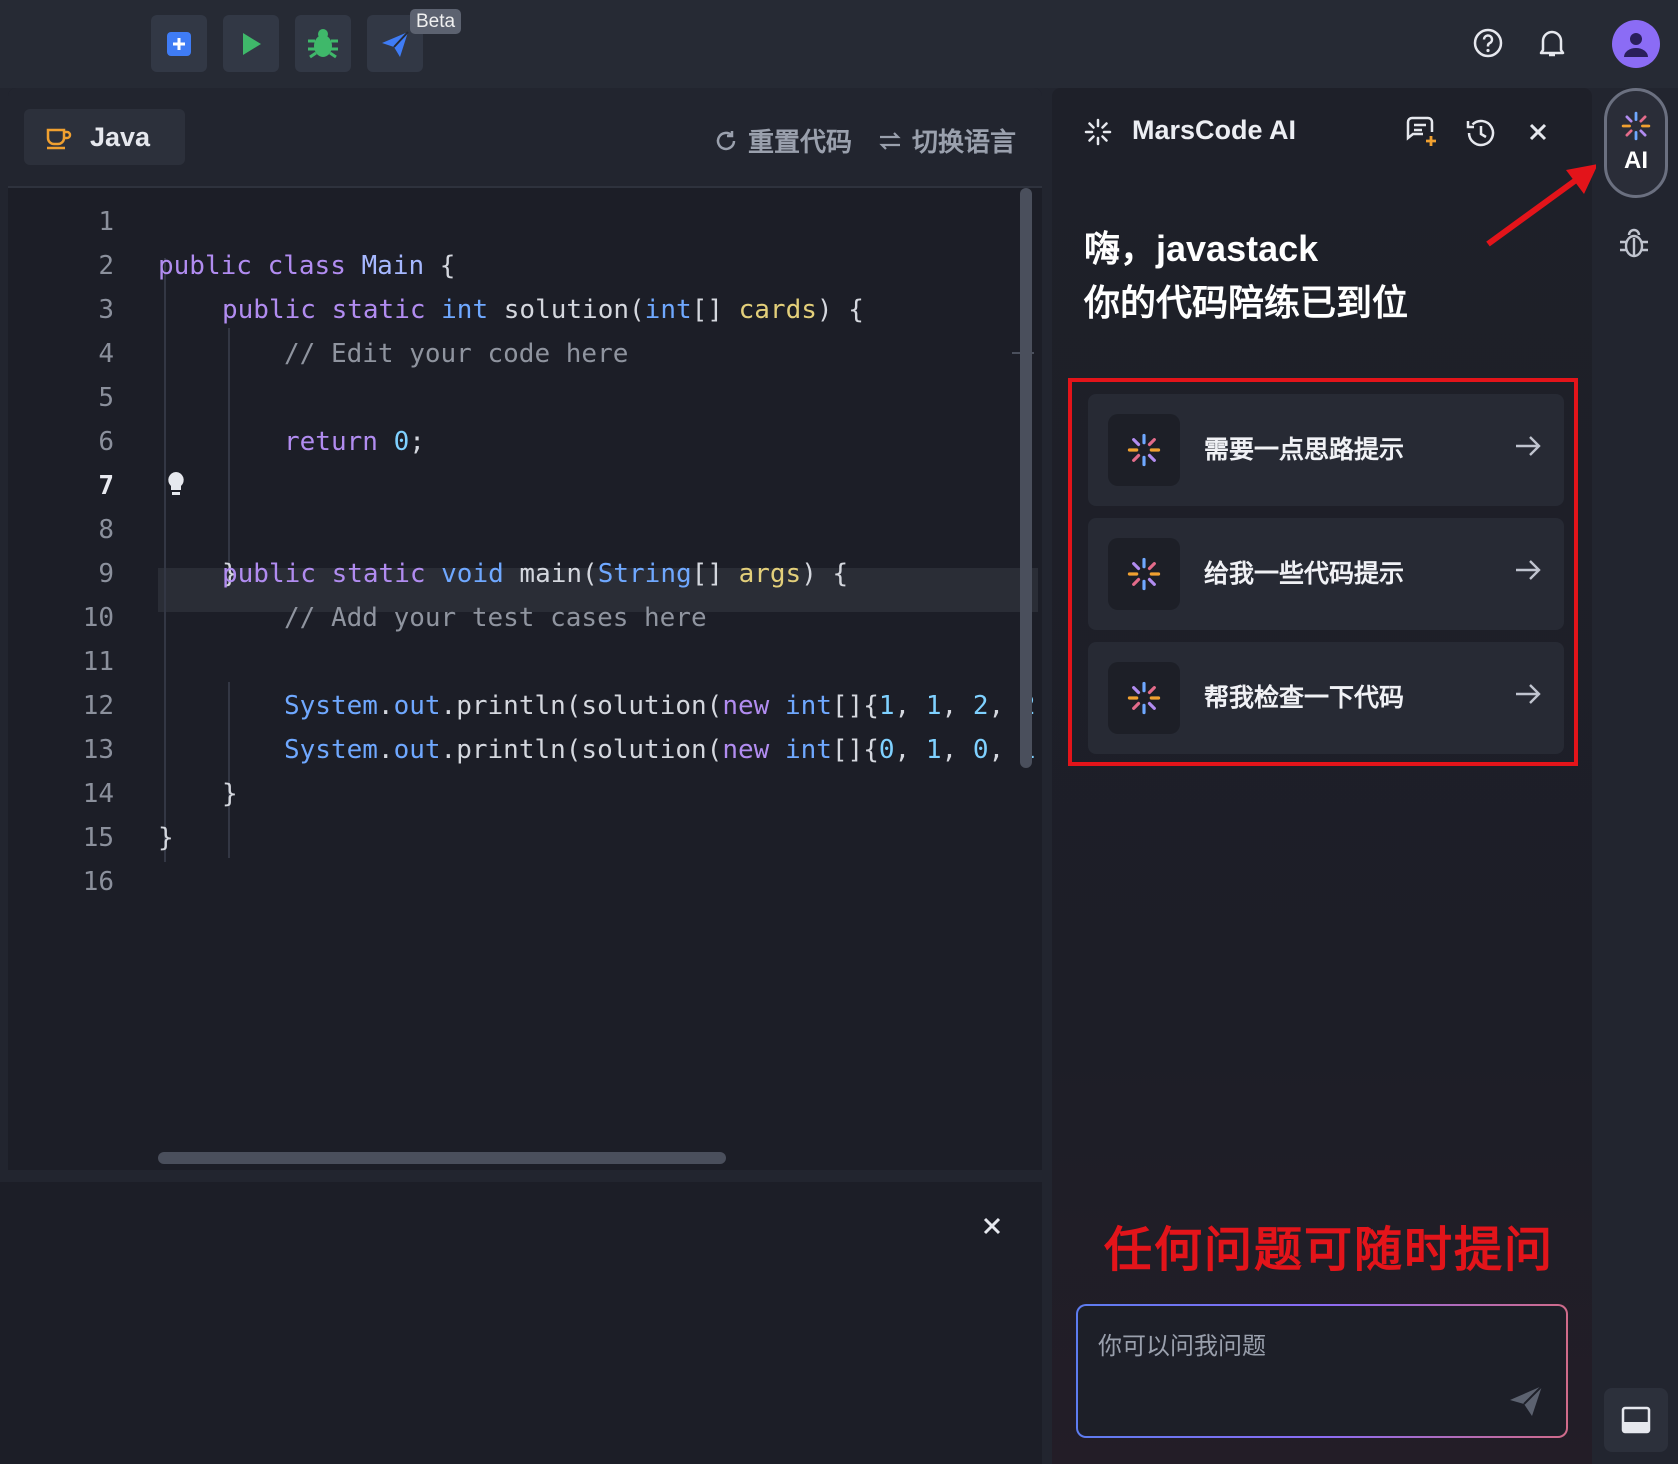  I want to click on code-line-16: 16, so click(513, 882).